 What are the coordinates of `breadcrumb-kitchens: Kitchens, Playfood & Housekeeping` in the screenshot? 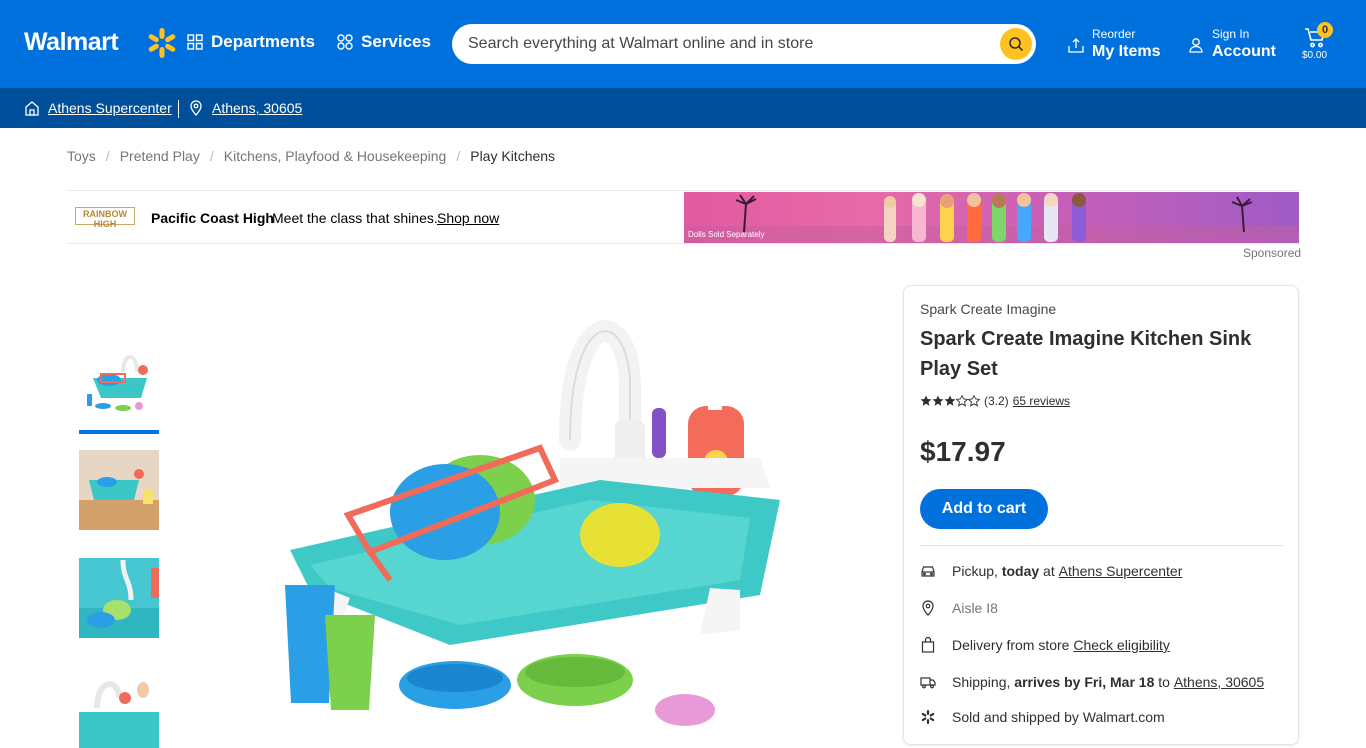 It's located at (335, 156).